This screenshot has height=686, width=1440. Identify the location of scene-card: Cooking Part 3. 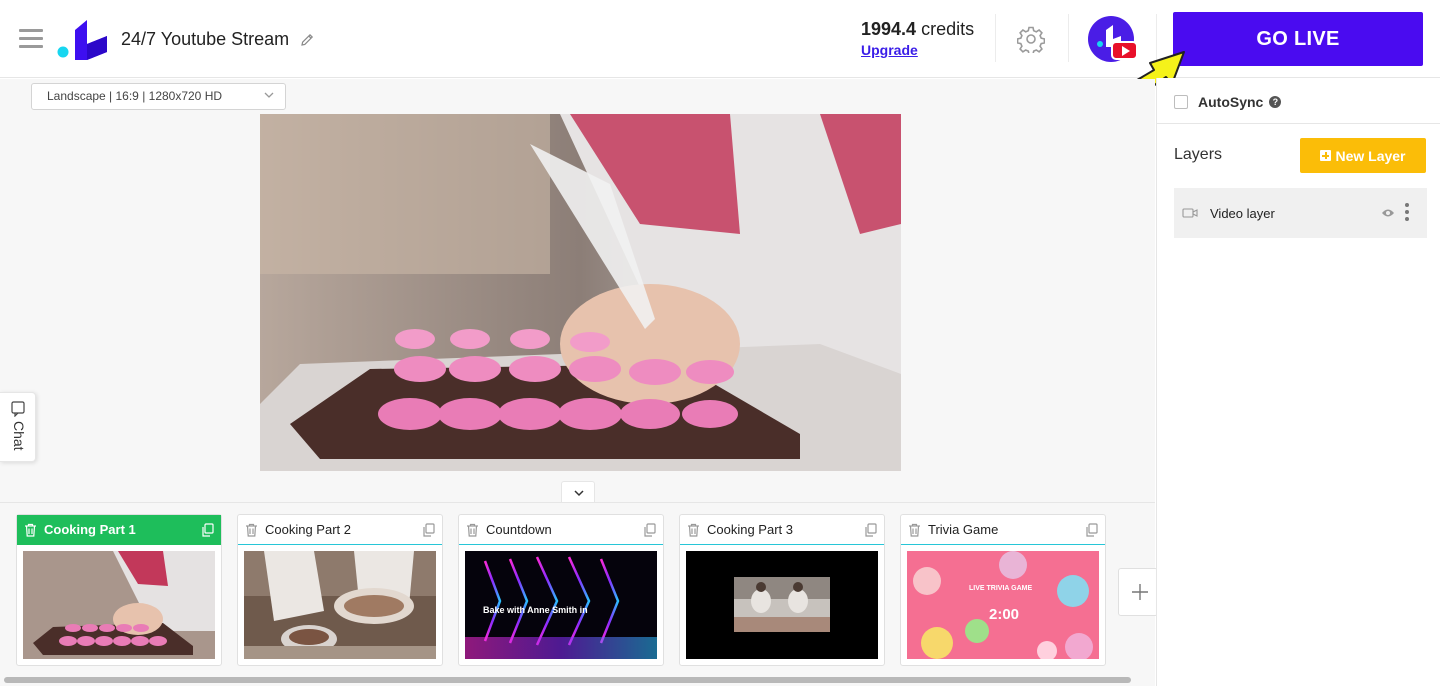
(782, 590).